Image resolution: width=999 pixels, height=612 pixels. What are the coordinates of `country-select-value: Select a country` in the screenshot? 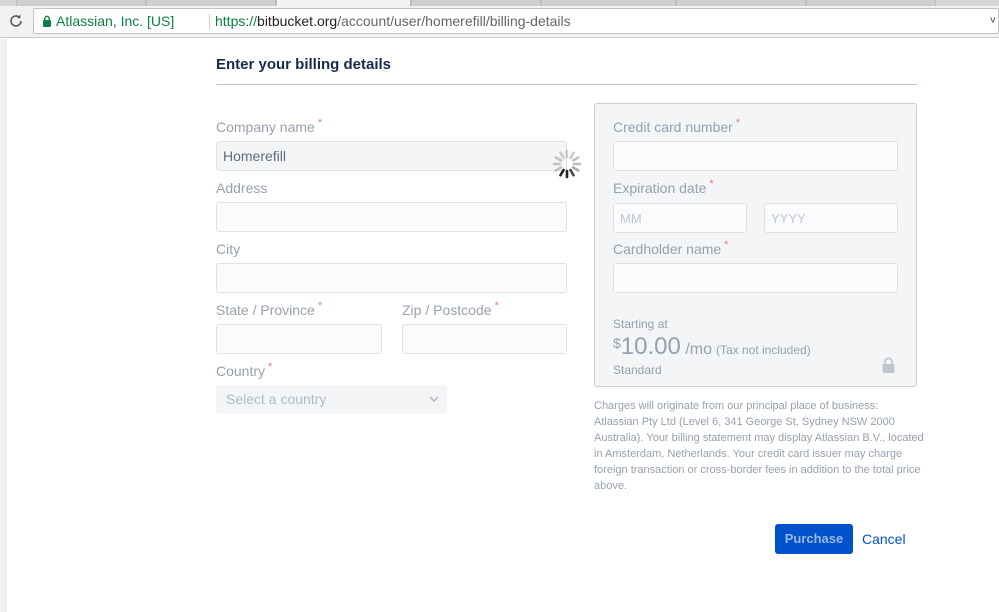 It's located at (276, 399).